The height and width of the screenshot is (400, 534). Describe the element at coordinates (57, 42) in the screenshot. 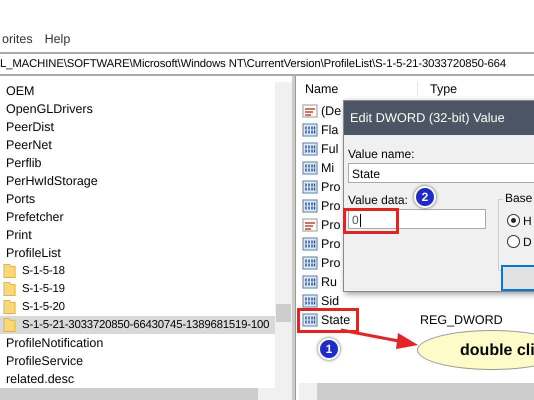

I see `menu-item: Help` at that location.